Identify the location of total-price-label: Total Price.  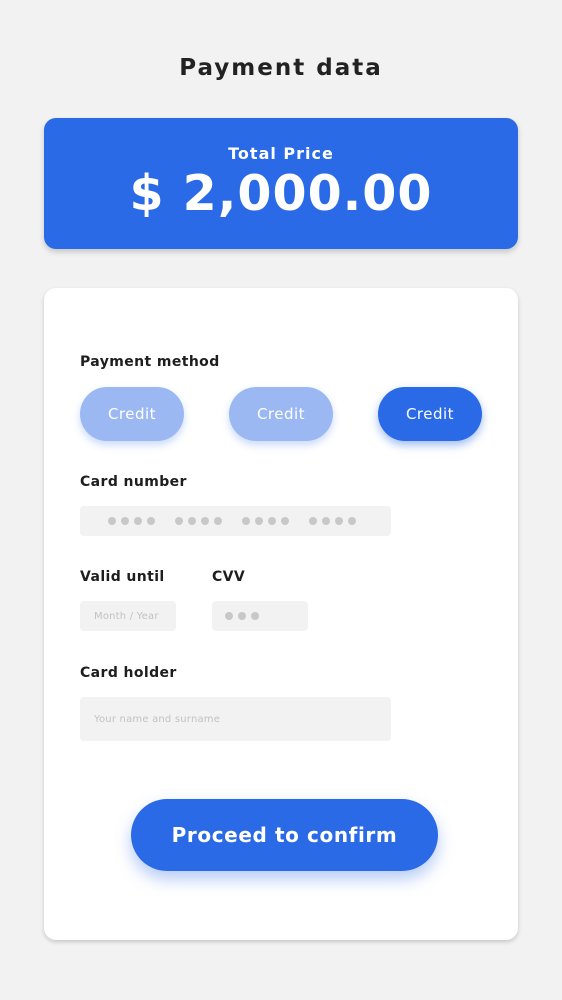
(281, 153).